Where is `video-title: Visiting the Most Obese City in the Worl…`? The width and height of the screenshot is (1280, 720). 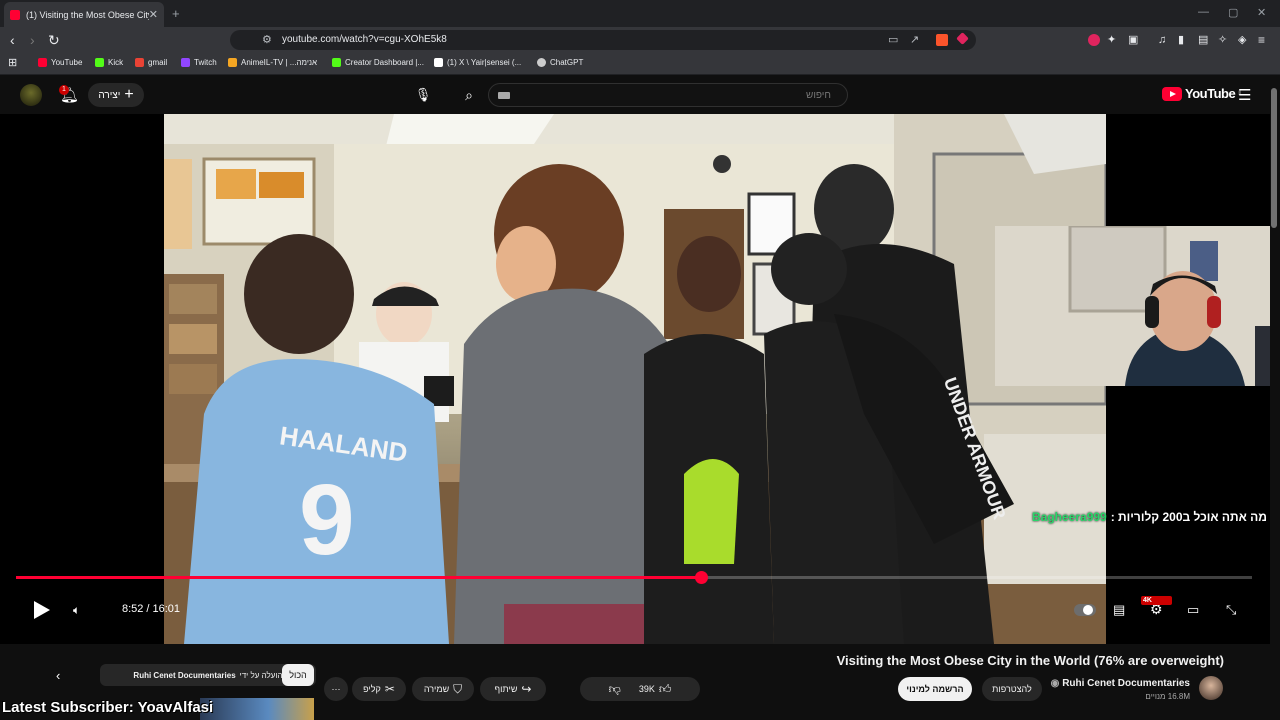
video-title: Visiting the Most Obese City in the Worl… is located at coordinates (1030, 660).